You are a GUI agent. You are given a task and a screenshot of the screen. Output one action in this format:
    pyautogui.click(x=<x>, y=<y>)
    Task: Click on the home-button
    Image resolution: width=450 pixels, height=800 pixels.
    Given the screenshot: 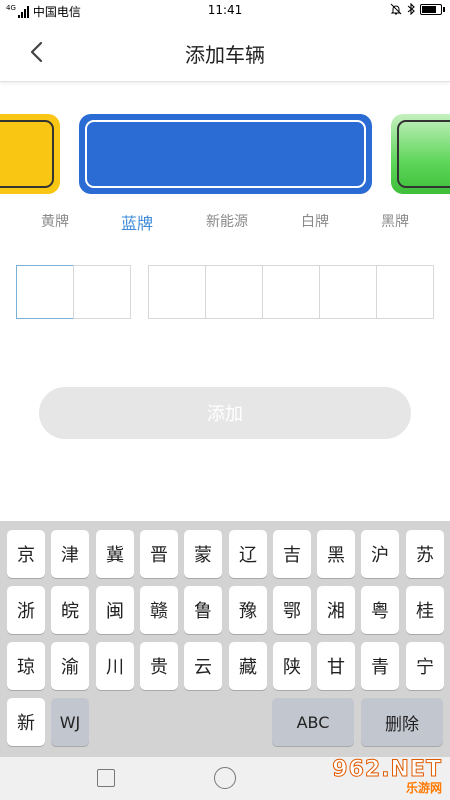 What is the action you would take?
    pyautogui.click(x=225, y=778)
    